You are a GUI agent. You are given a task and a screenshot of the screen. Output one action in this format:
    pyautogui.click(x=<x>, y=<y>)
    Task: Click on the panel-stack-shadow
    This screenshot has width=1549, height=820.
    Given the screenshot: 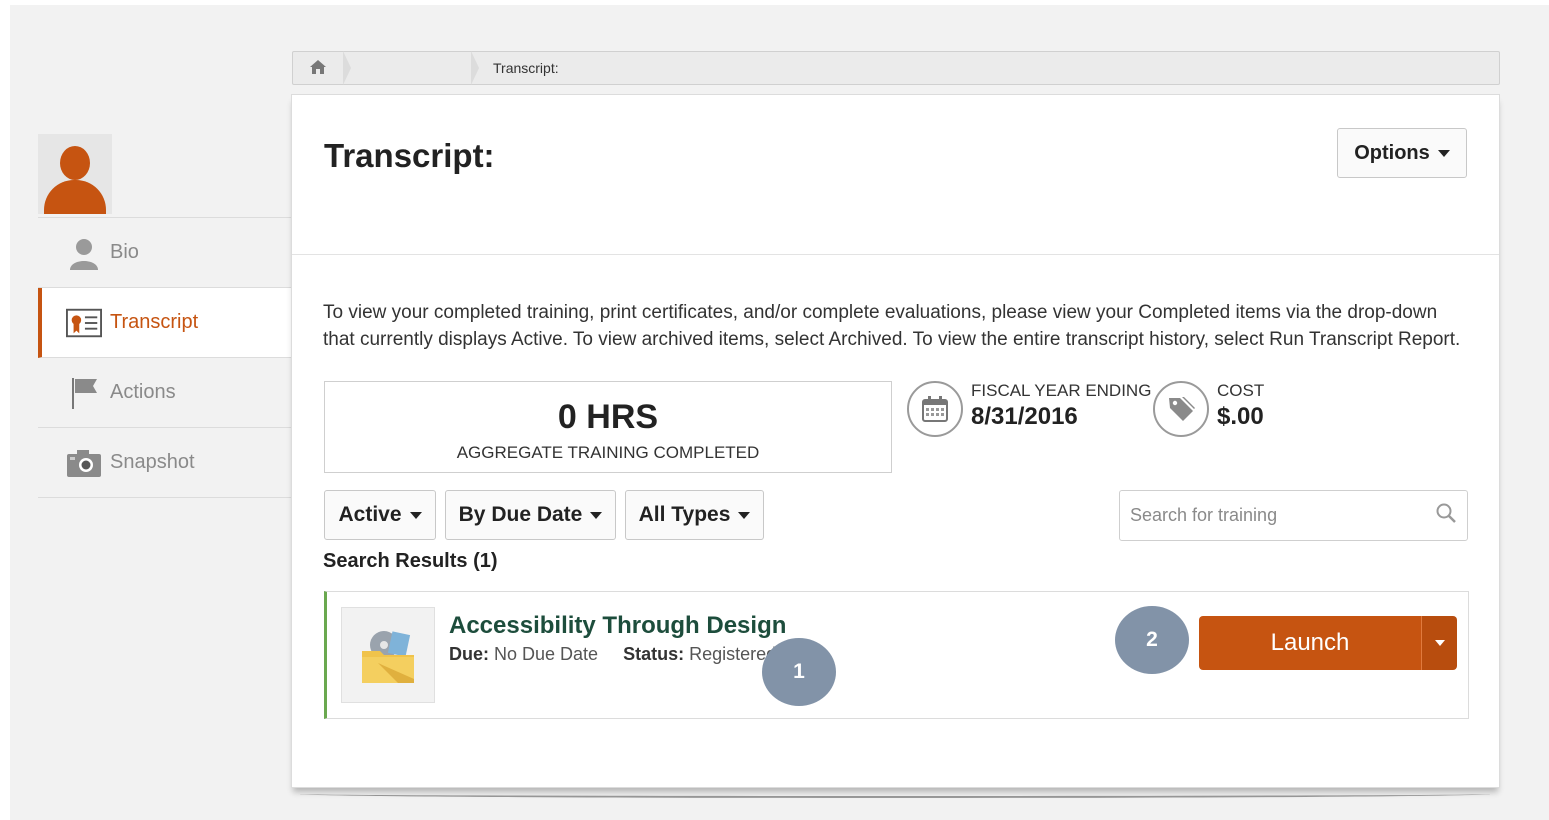 What is the action you would take?
    pyautogui.click(x=895, y=794)
    